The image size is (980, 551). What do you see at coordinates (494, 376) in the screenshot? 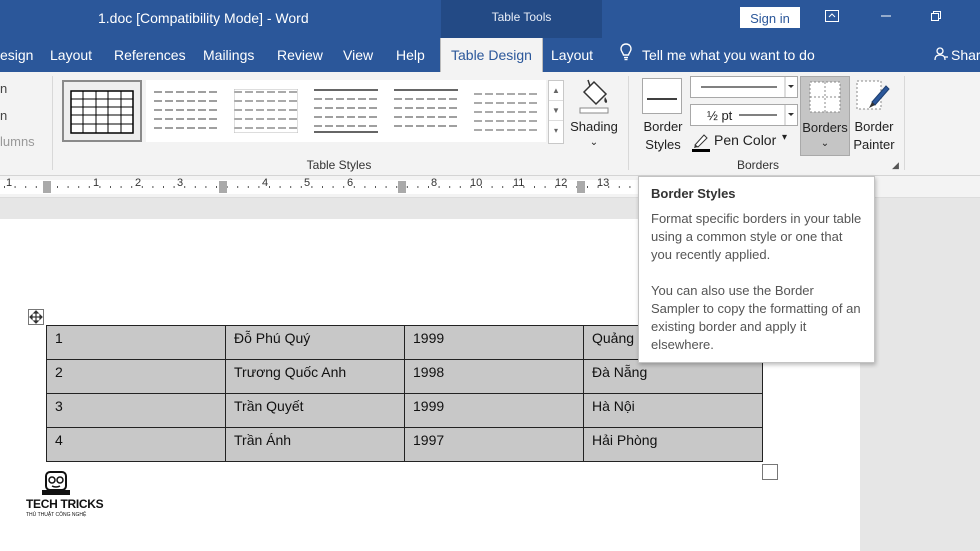
I see `table-cell: 1998` at bounding box center [494, 376].